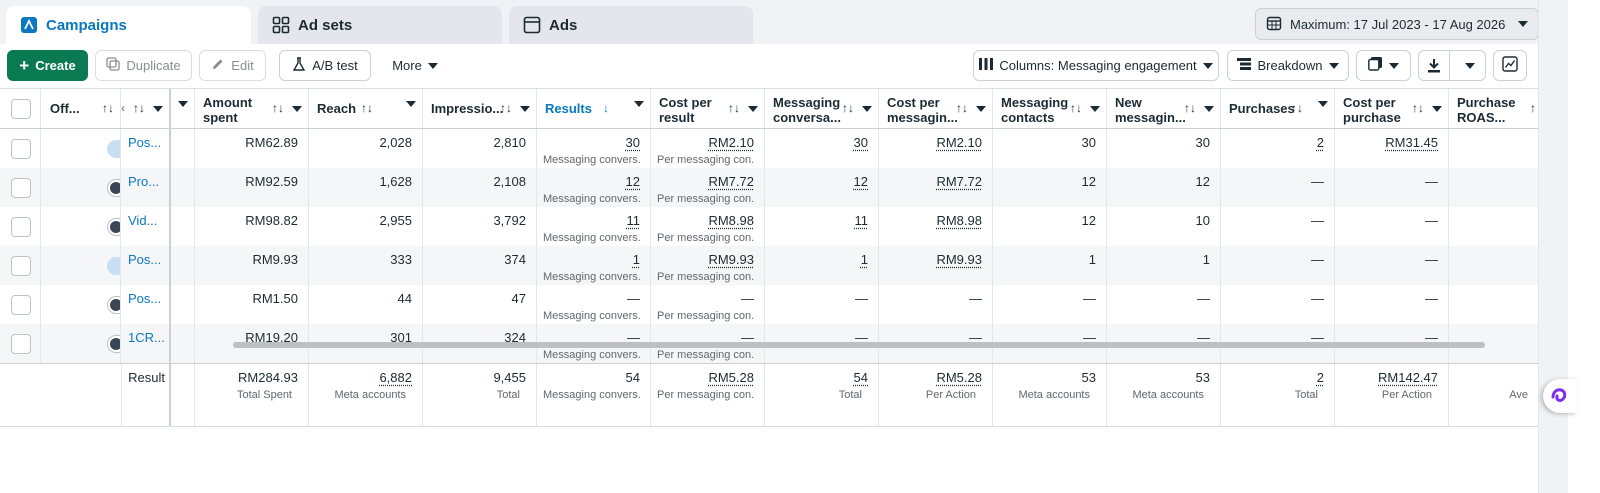  Describe the element at coordinates (1278, 395) in the screenshot. I see `totals-purchases: 2 Total` at that location.